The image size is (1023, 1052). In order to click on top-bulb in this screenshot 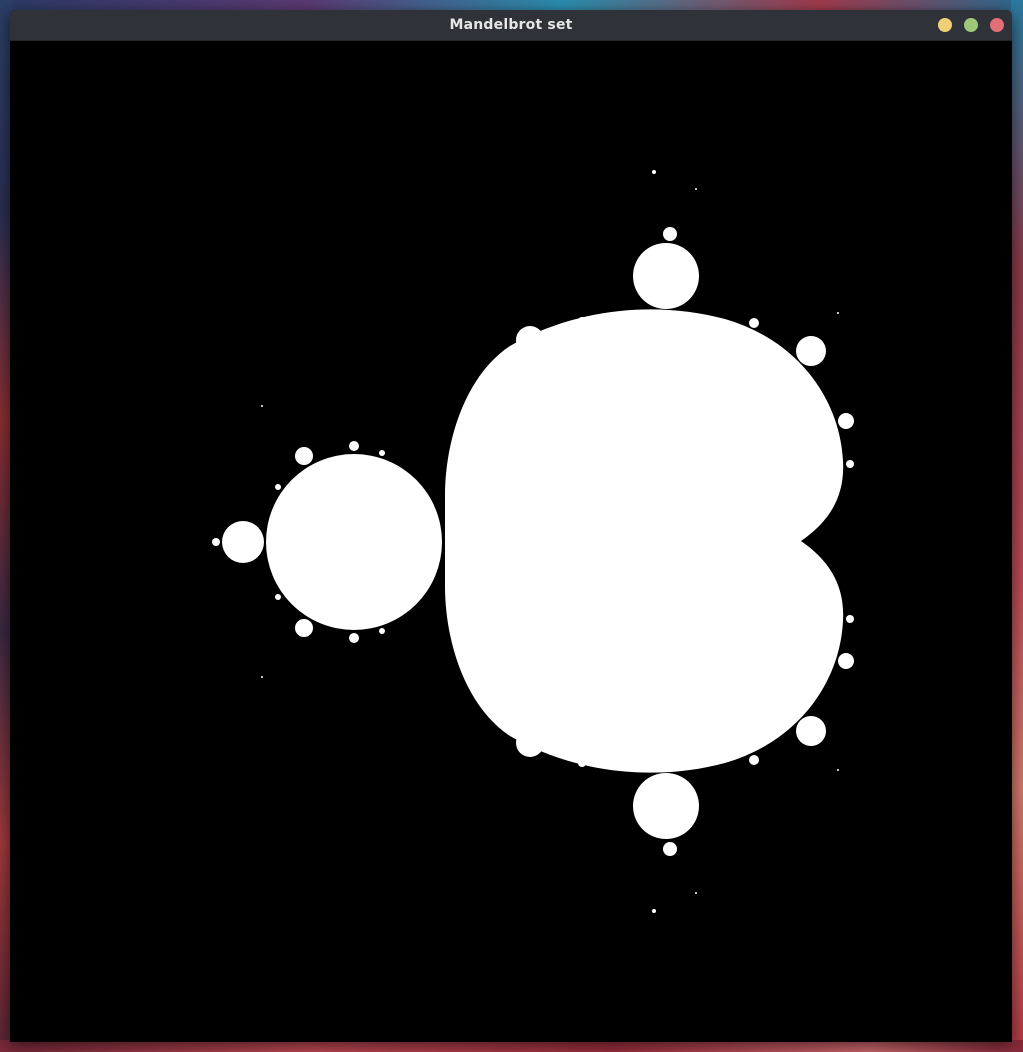, I will do `click(666, 276)`.